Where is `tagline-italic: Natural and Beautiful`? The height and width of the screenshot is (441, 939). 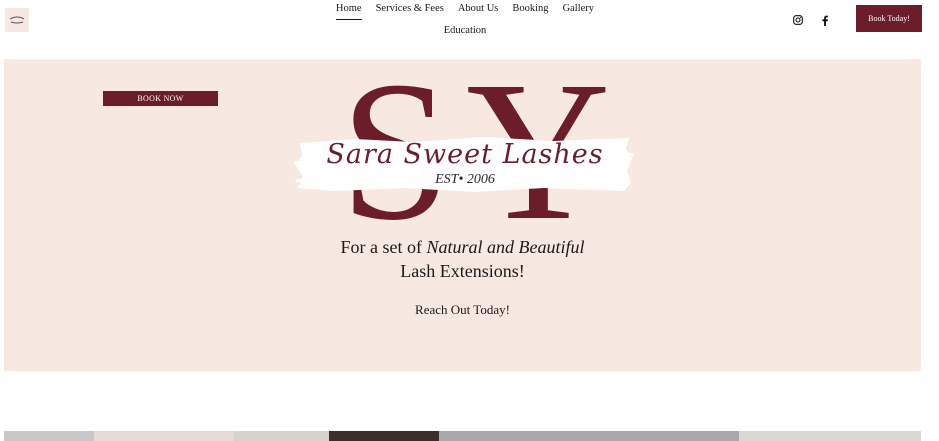 tagline-italic: Natural and Beautiful is located at coordinates (505, 247).